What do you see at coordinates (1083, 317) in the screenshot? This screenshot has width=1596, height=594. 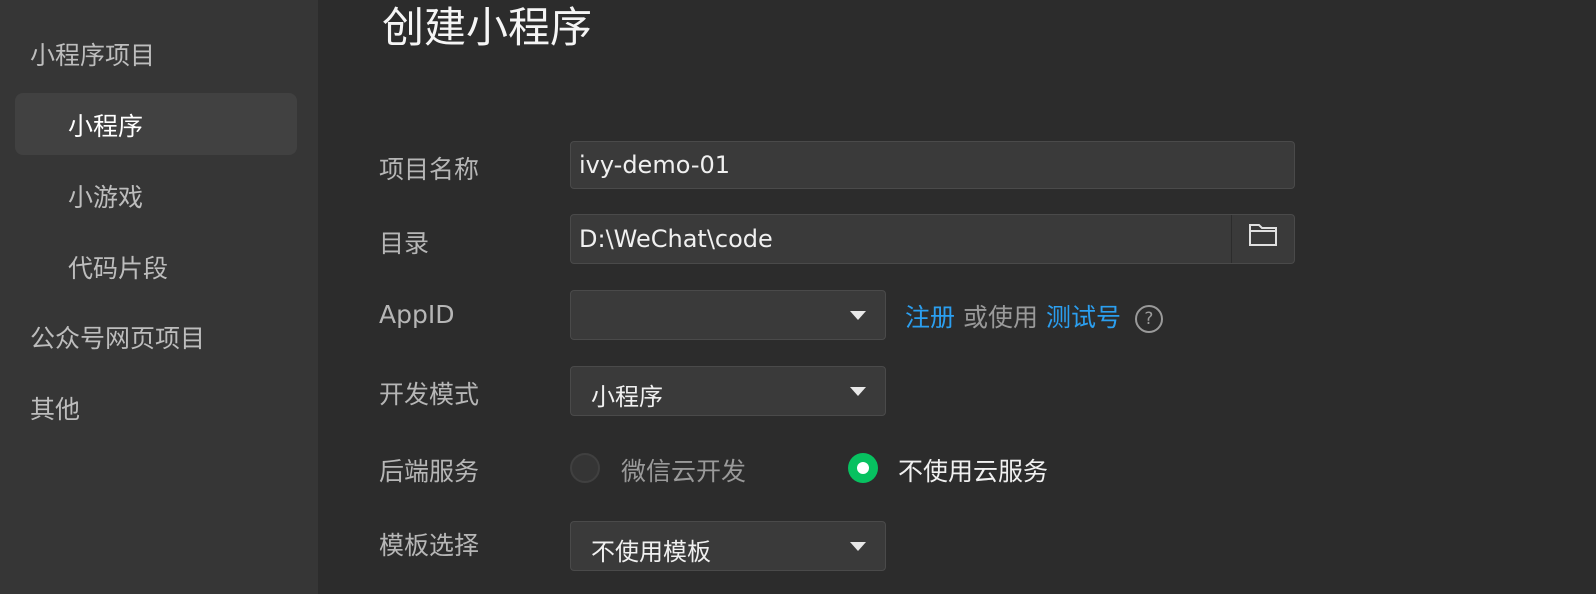 I see `test-account-link: 测试号` at bounding box center [1083, 317].